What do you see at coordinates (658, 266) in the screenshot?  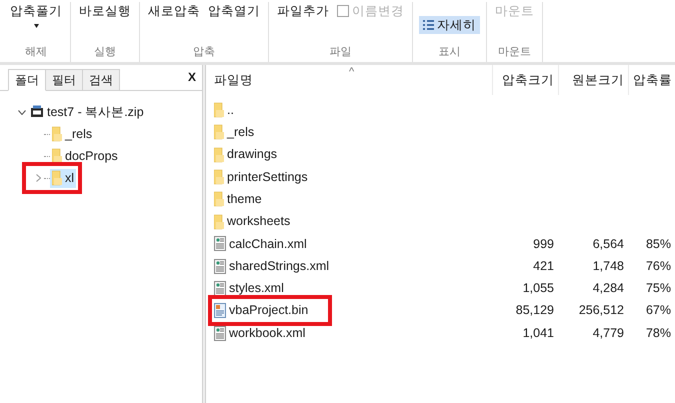 I see `table-cell-text: 76%` at bounding box center [658, 266].